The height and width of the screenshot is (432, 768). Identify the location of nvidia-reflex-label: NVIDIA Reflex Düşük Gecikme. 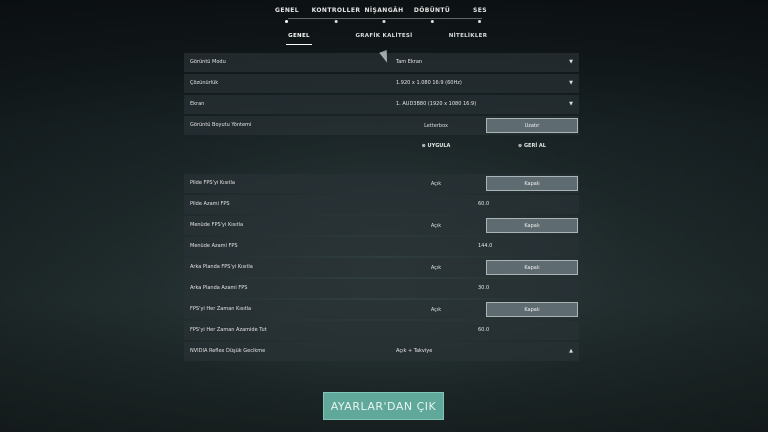
(228, 351).